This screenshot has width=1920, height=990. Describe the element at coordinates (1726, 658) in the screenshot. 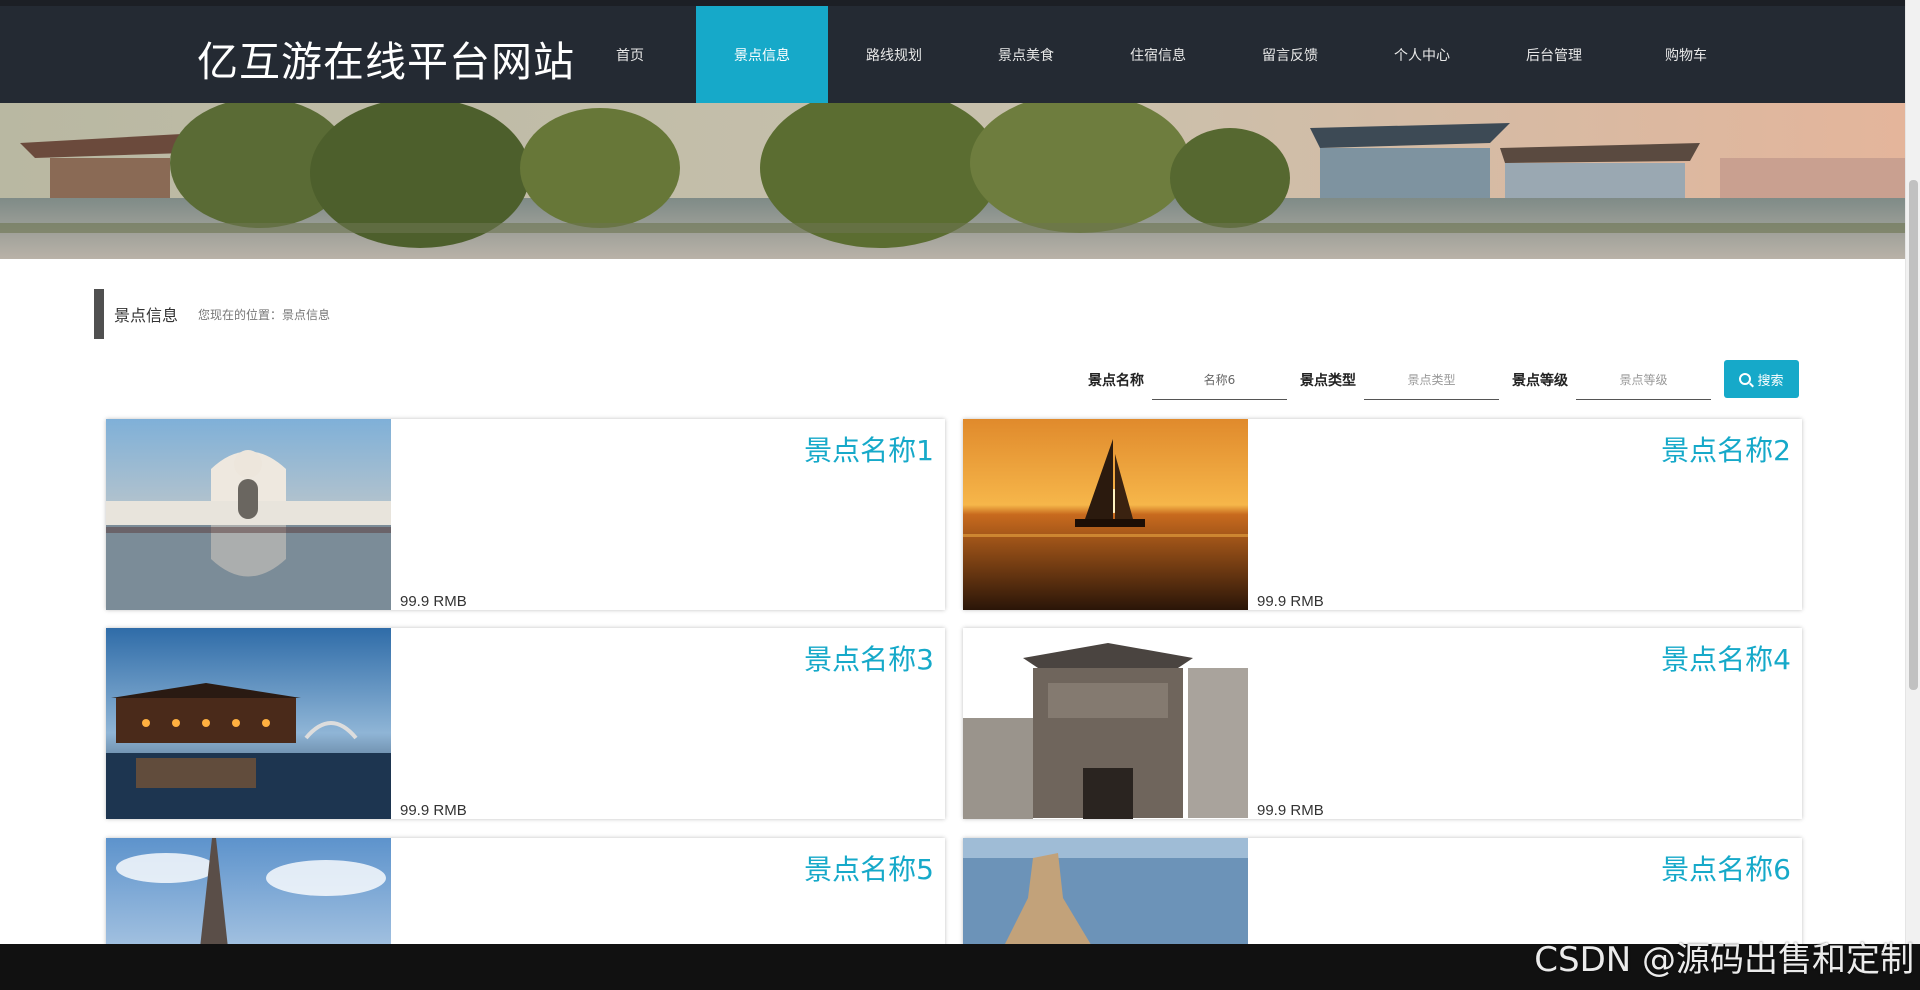

I see `attraction-name: 景点名称4` at that location.